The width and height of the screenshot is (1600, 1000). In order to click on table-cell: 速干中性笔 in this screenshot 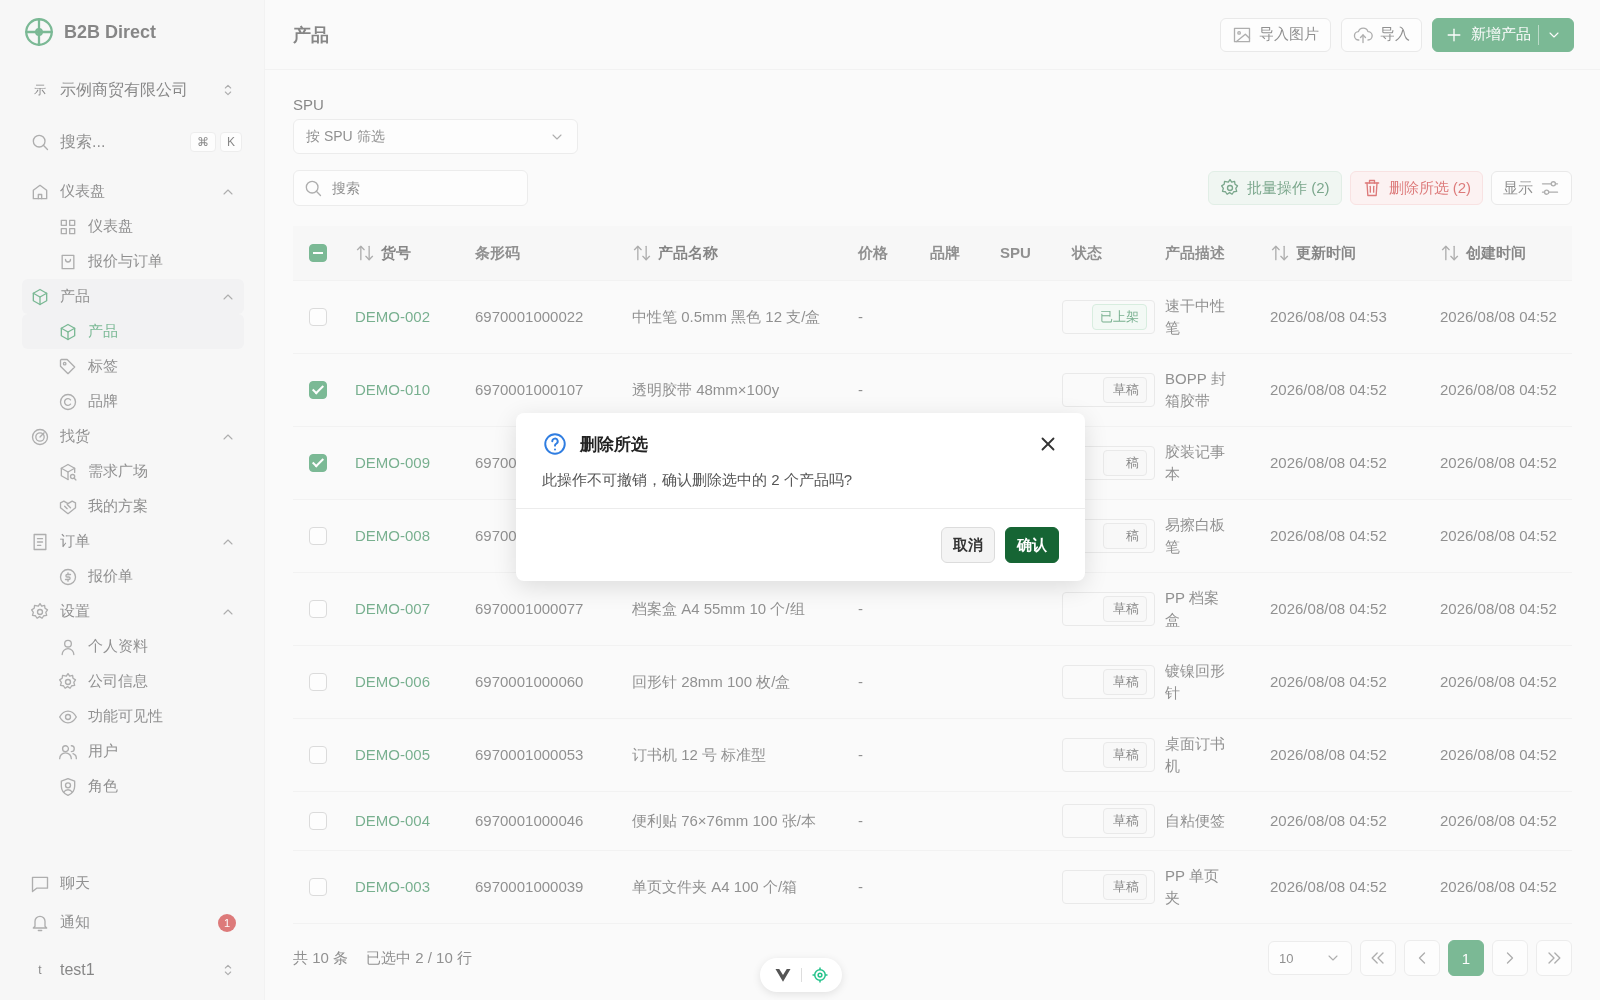, I will do `click(1195, 316)`.